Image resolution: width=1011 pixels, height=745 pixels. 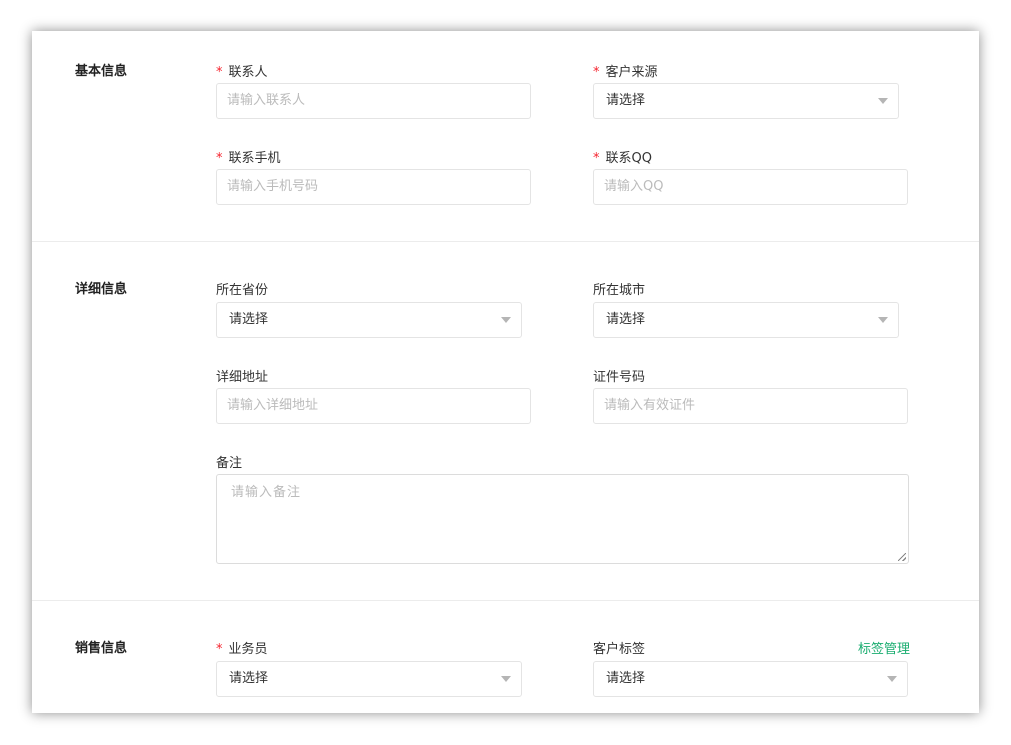 I want to click on tags-select-value: 请选择, so click(x=626, y=678).